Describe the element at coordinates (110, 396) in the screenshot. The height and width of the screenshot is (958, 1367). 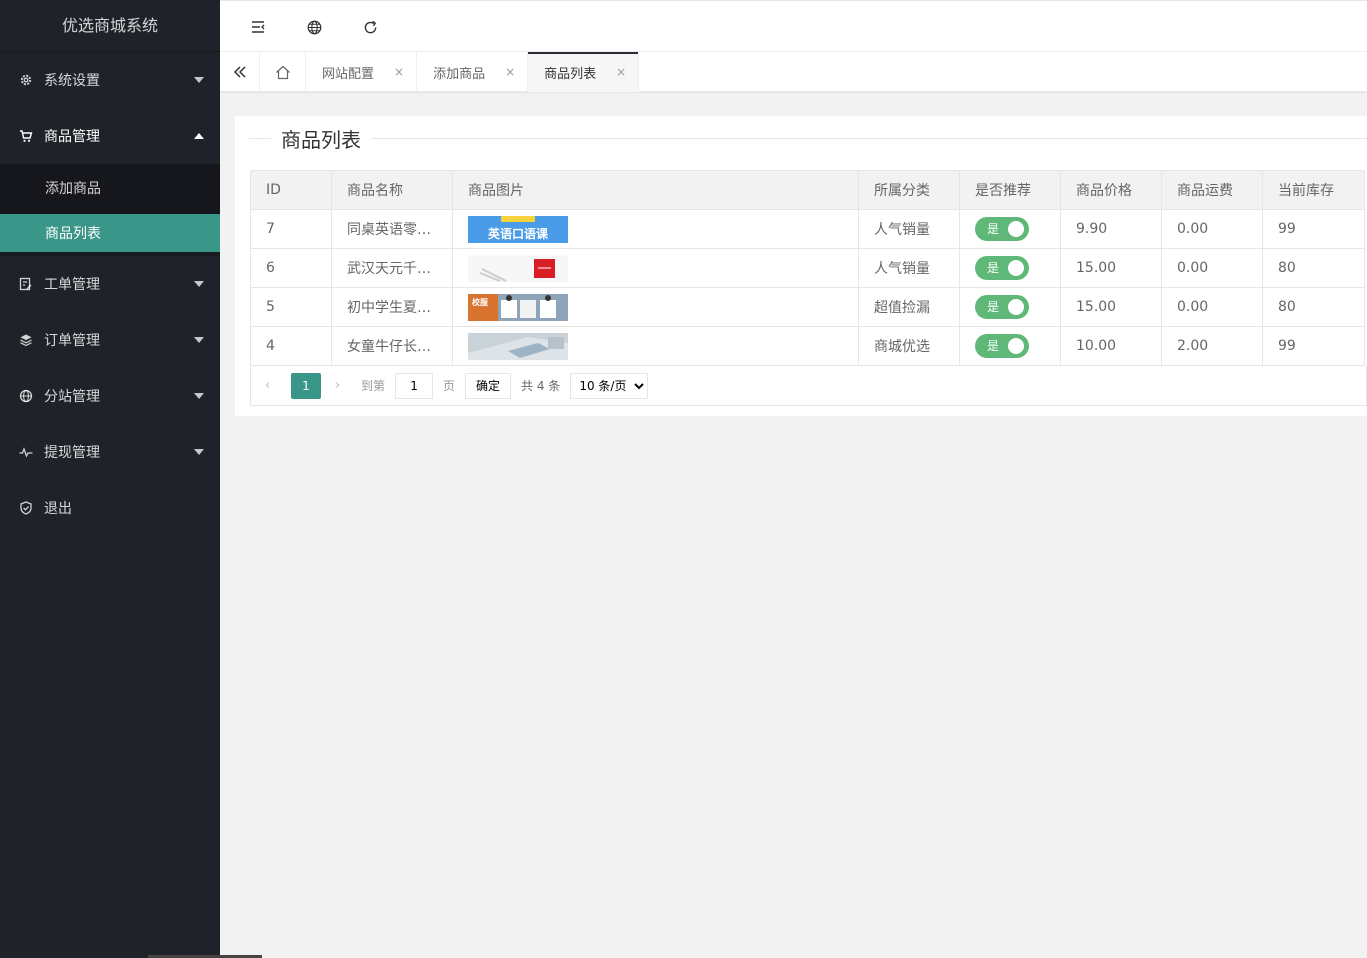
I see `menu-substation-management: 分站管理` at that location.